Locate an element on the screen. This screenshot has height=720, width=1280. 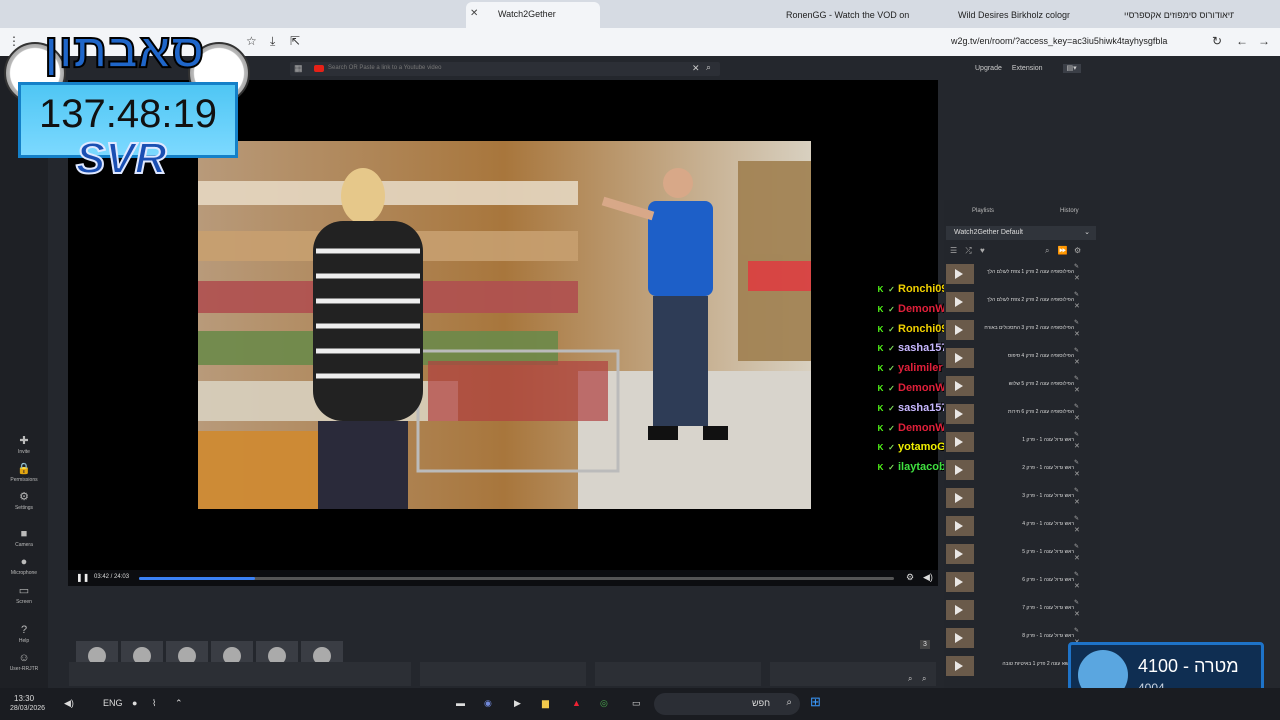
language-indicator: ENG is located at coordinates (113, 703).